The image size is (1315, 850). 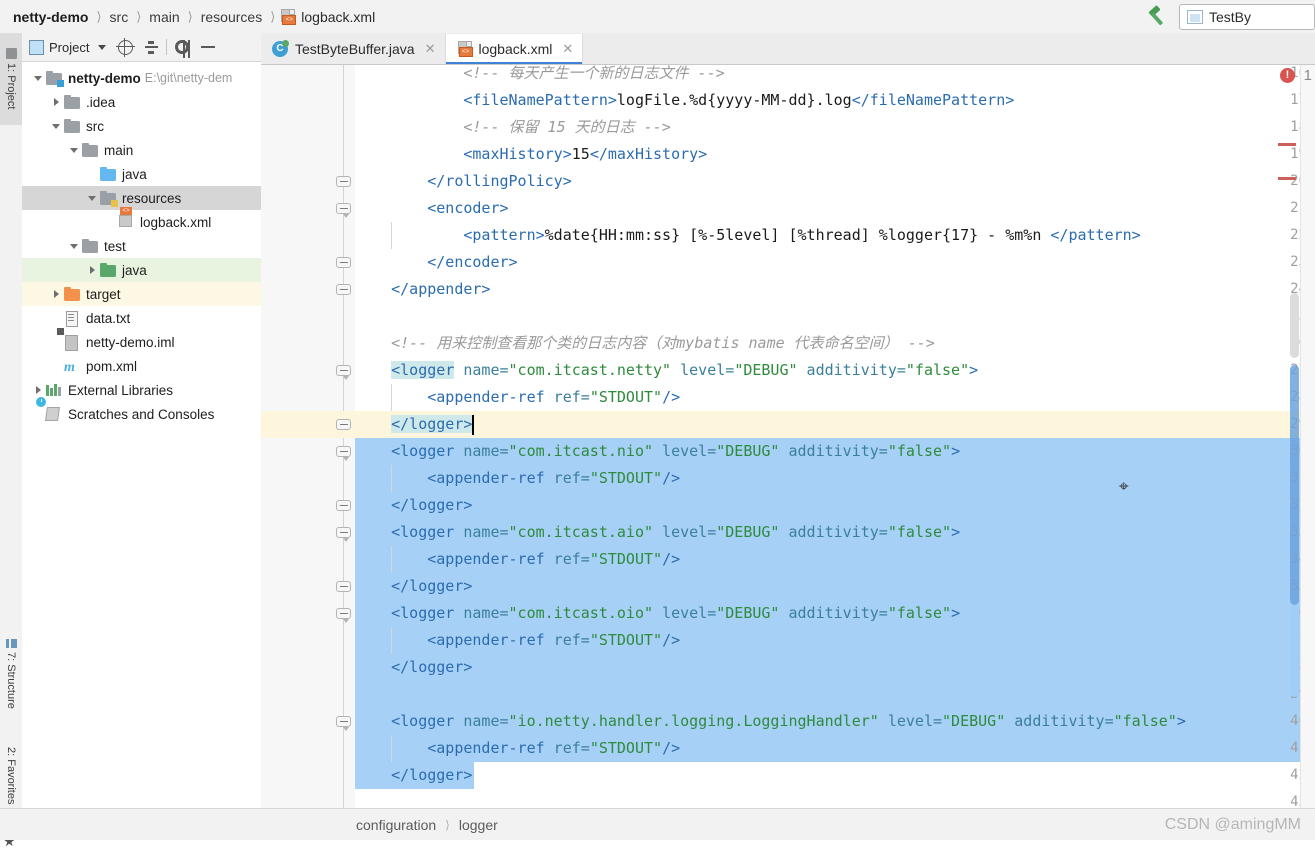 What do you see at coordinates (851, 370) in the screenshot?
I see `code-token-attr: additivity=` at bounding box center [851, 370].